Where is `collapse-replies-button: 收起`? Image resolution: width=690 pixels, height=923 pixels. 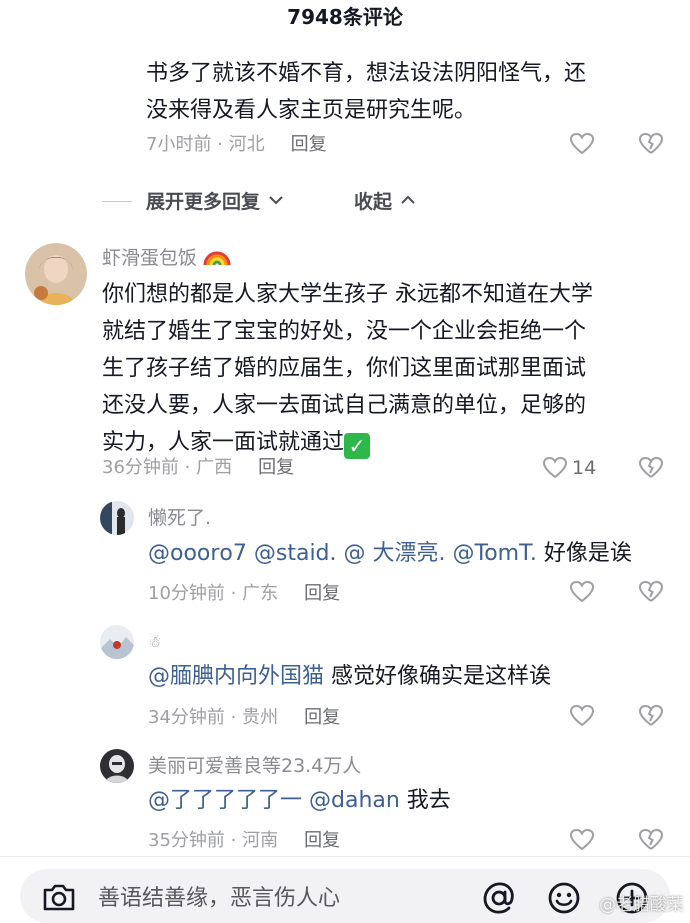 collapse-replies-button: 收起 is located at coordinates (385, 202).